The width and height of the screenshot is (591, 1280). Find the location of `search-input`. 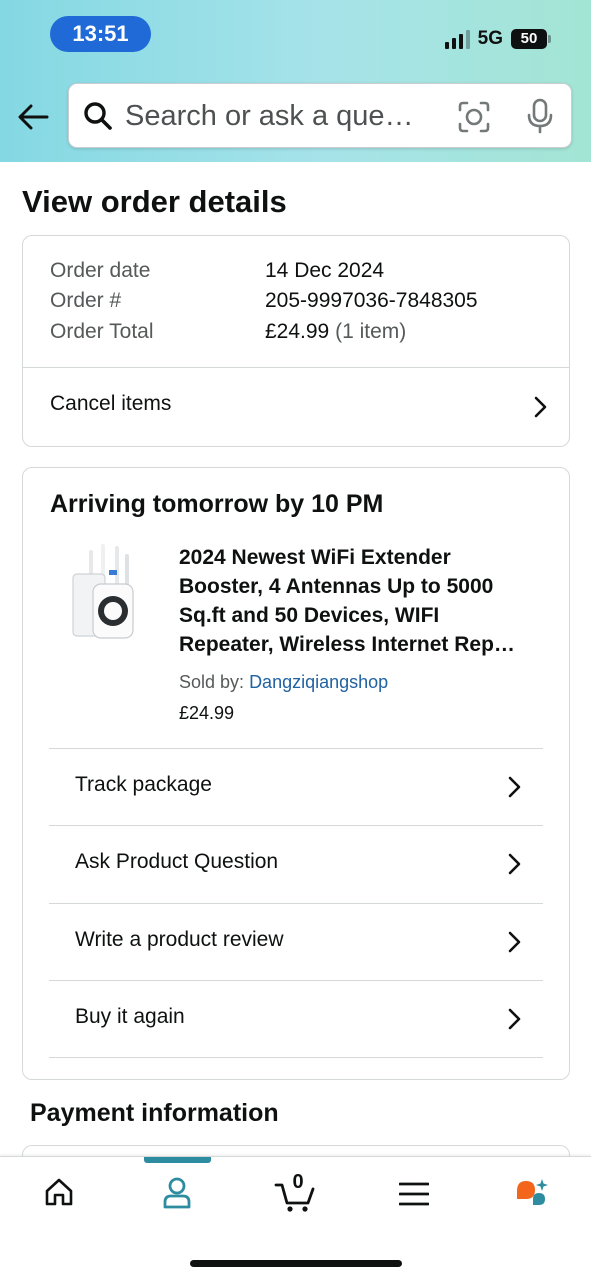

search-input is located at coordinates (285, 116).